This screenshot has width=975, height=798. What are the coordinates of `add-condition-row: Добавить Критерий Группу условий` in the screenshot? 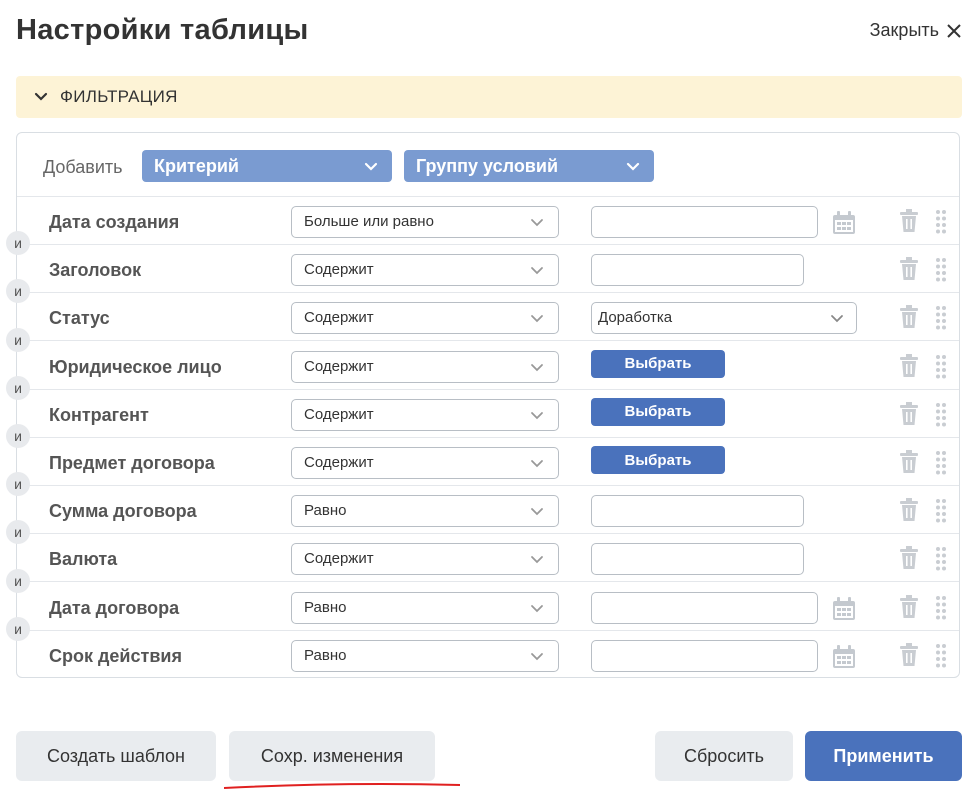 It's located at (488, 165).